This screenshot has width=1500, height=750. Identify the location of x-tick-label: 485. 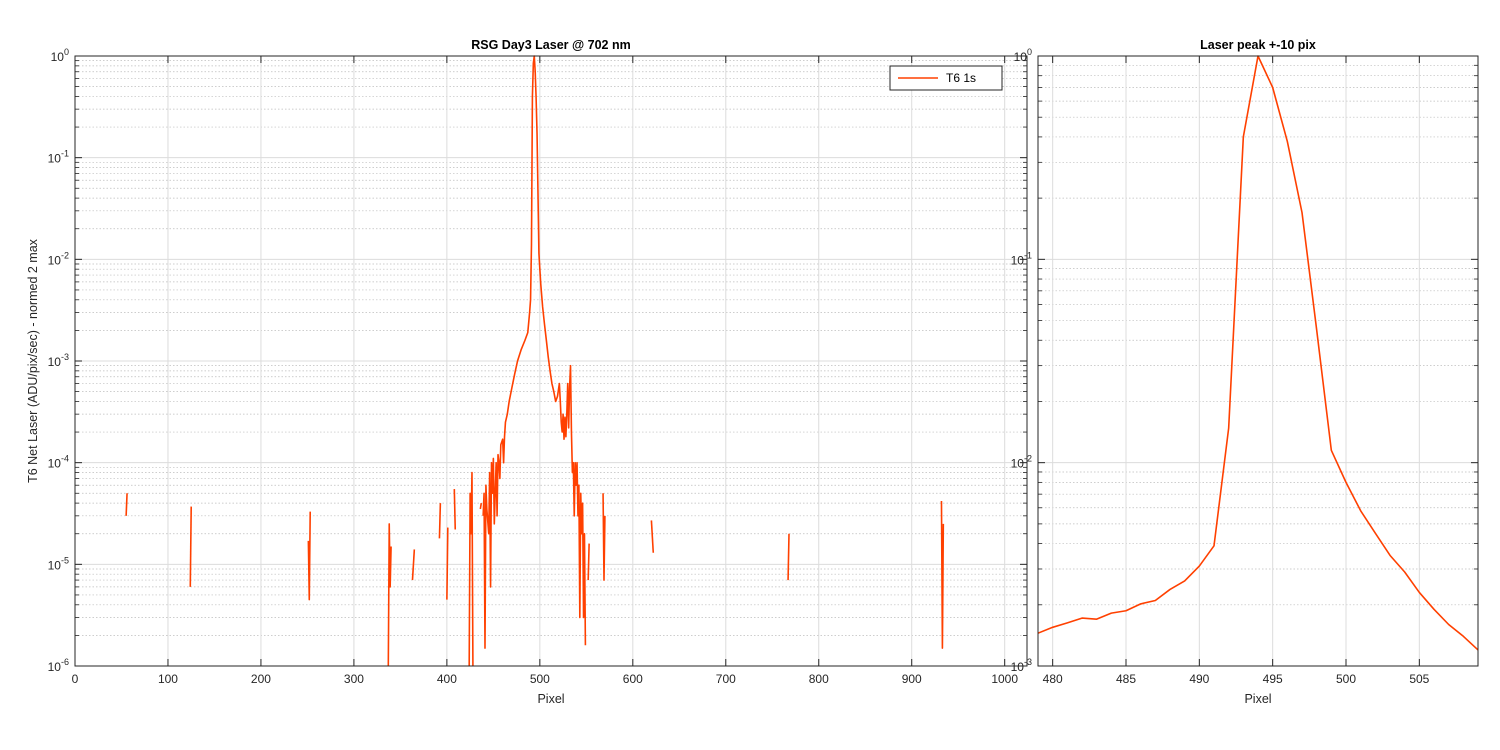
(1126, 679).